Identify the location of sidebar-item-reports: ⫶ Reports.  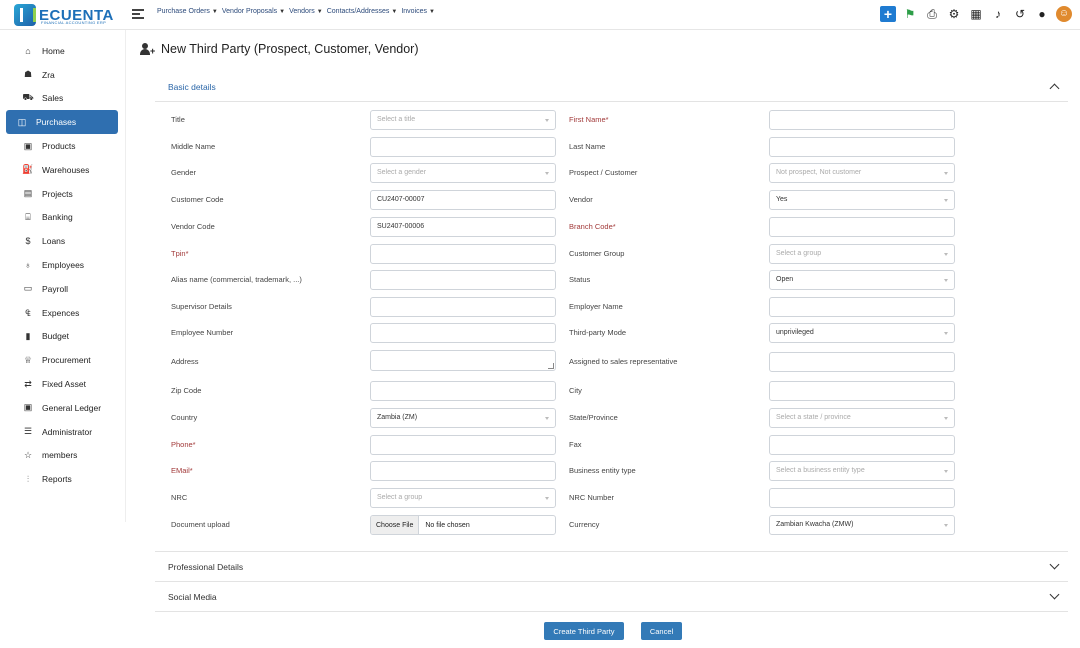
(62, 479).